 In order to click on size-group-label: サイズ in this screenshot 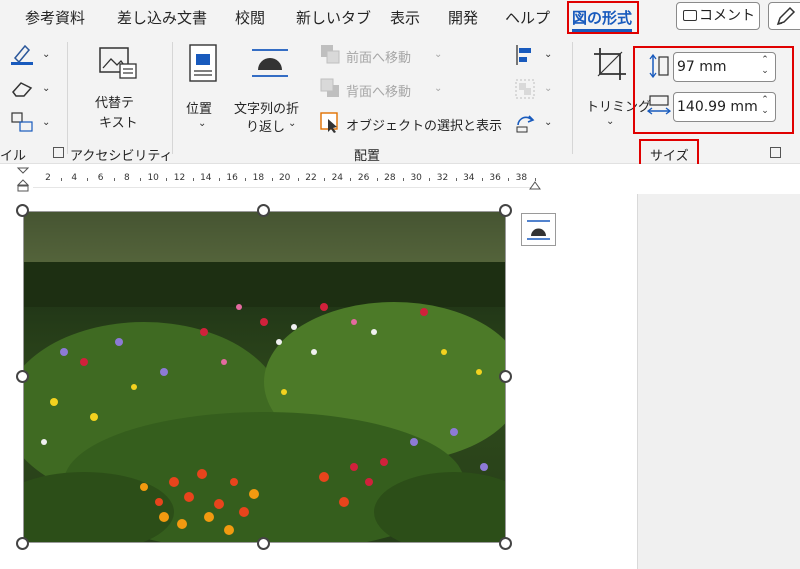, I will do `click(669, 156)`.